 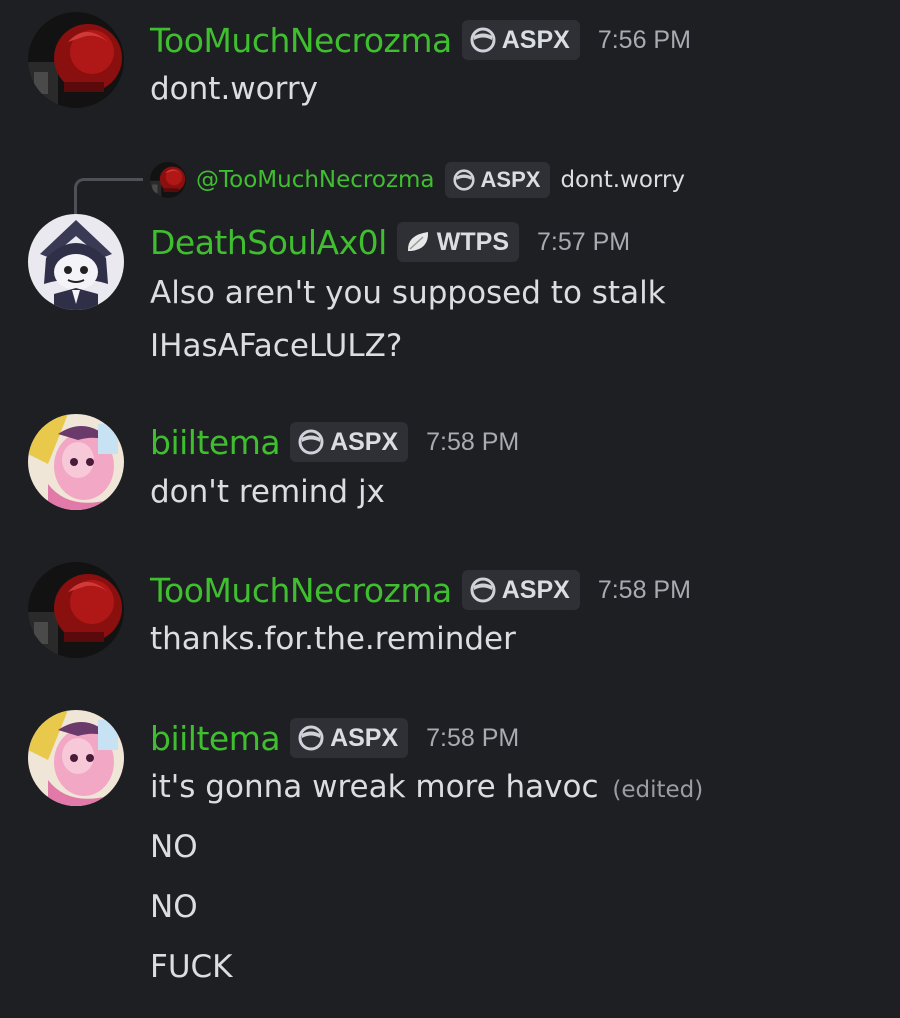 What do you see at coordinates (234, 89) in the screenshot?
I see `message-text: dont.worry` at bounding box center [234, 89].